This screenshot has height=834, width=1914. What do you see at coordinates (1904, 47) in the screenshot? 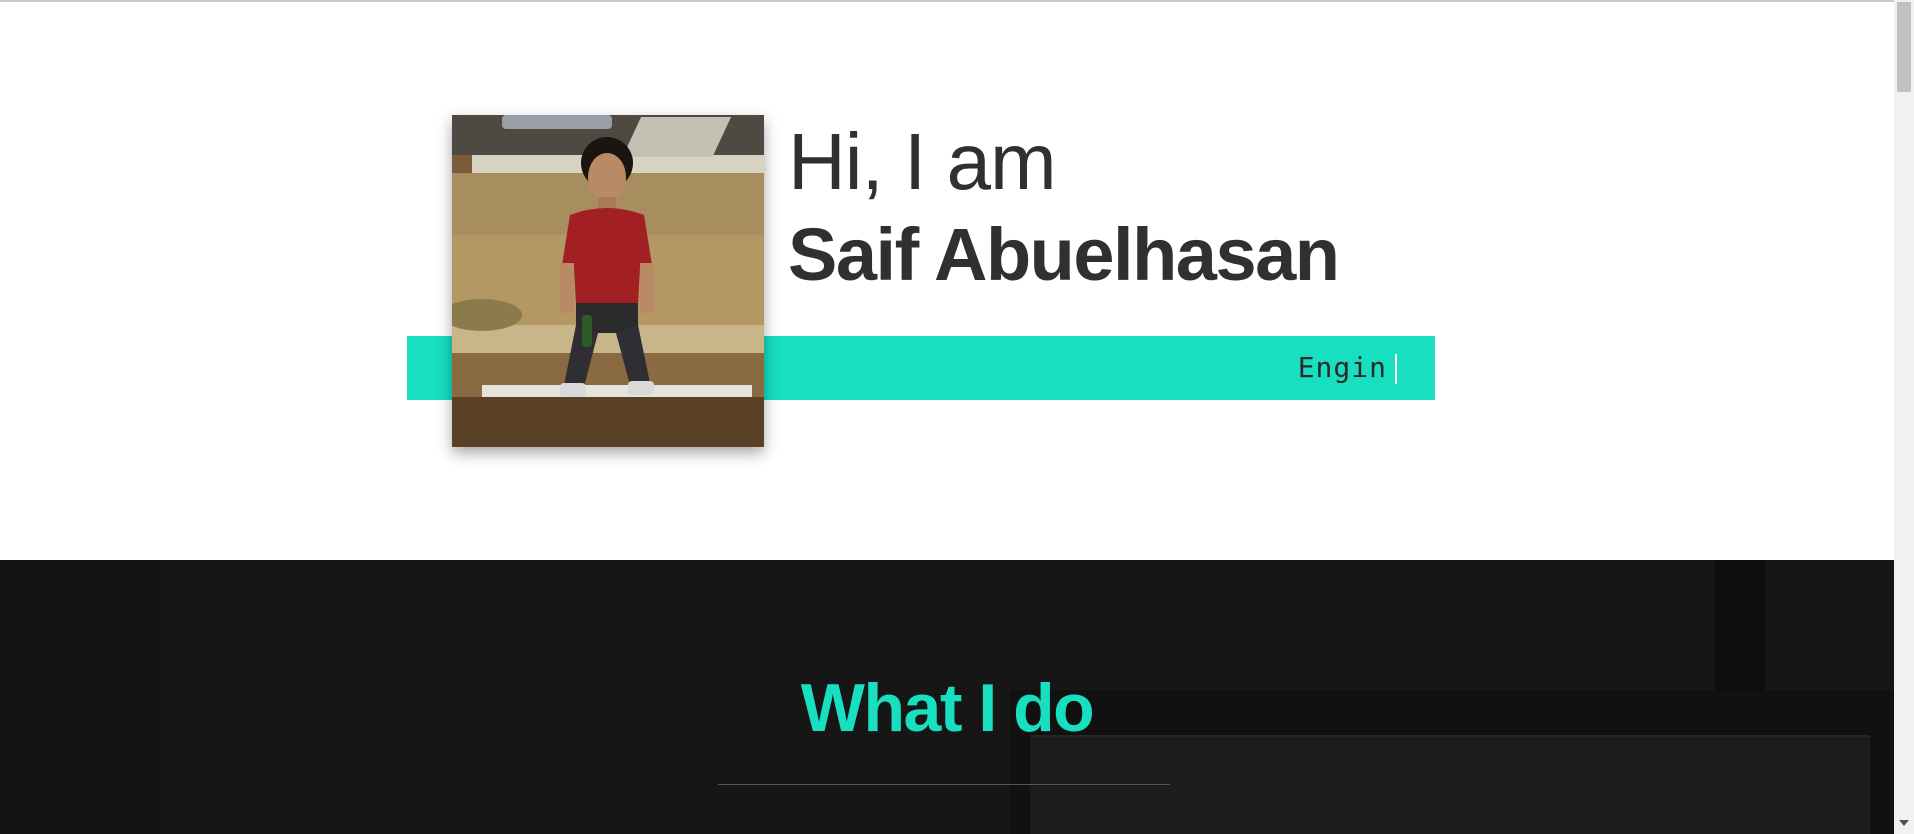
I see `scrollbar-thumb` at bounding box center [1904, 47].